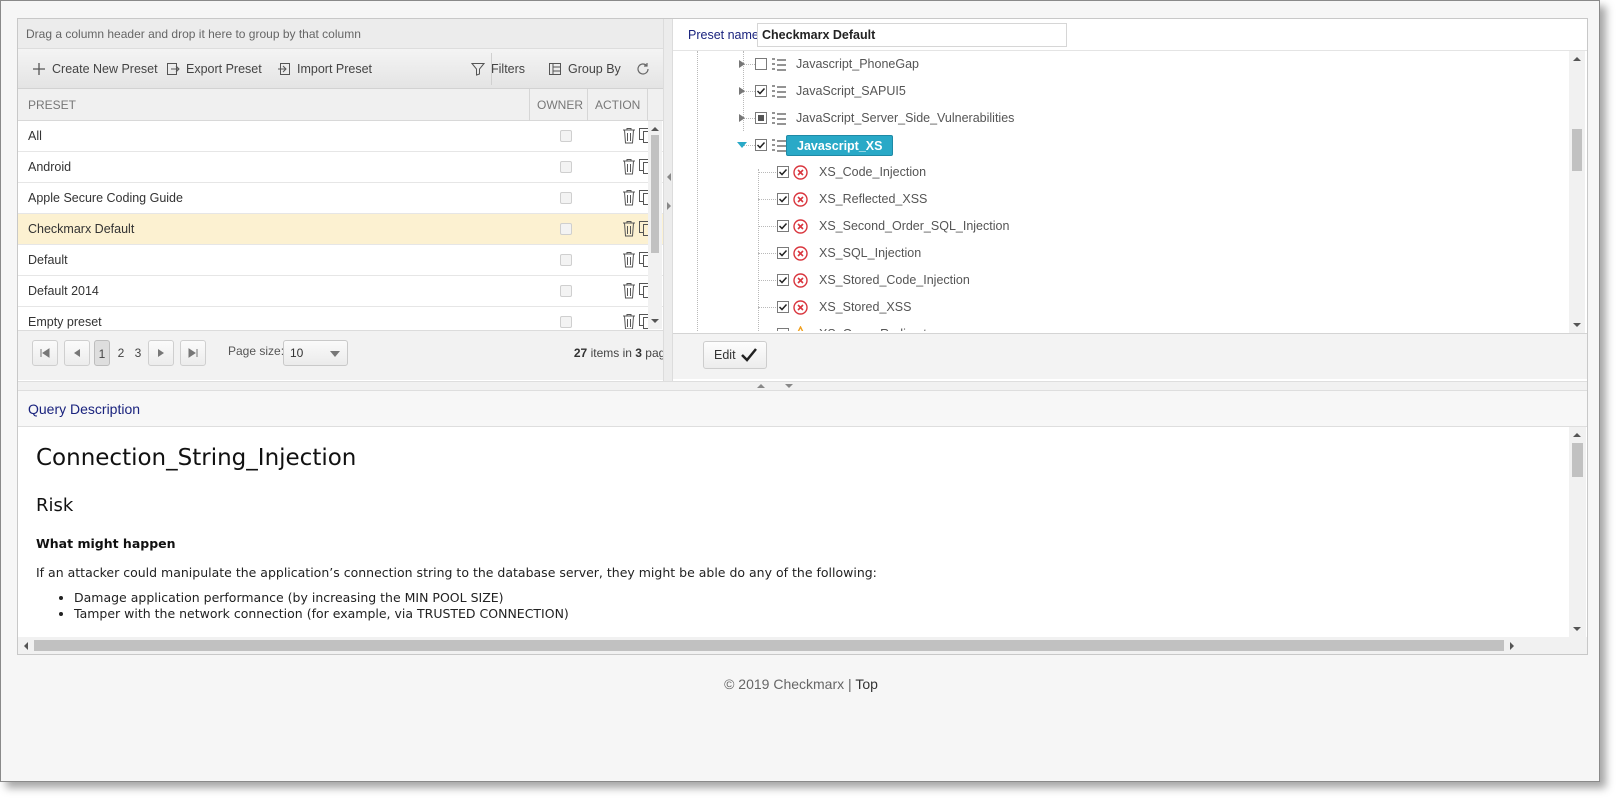 This screenshot has width=1617, height=798. What do you see at coordinates (735, 355) in the screenshot?
I see `edit-button: Edit` at bounding box center [735, 355].